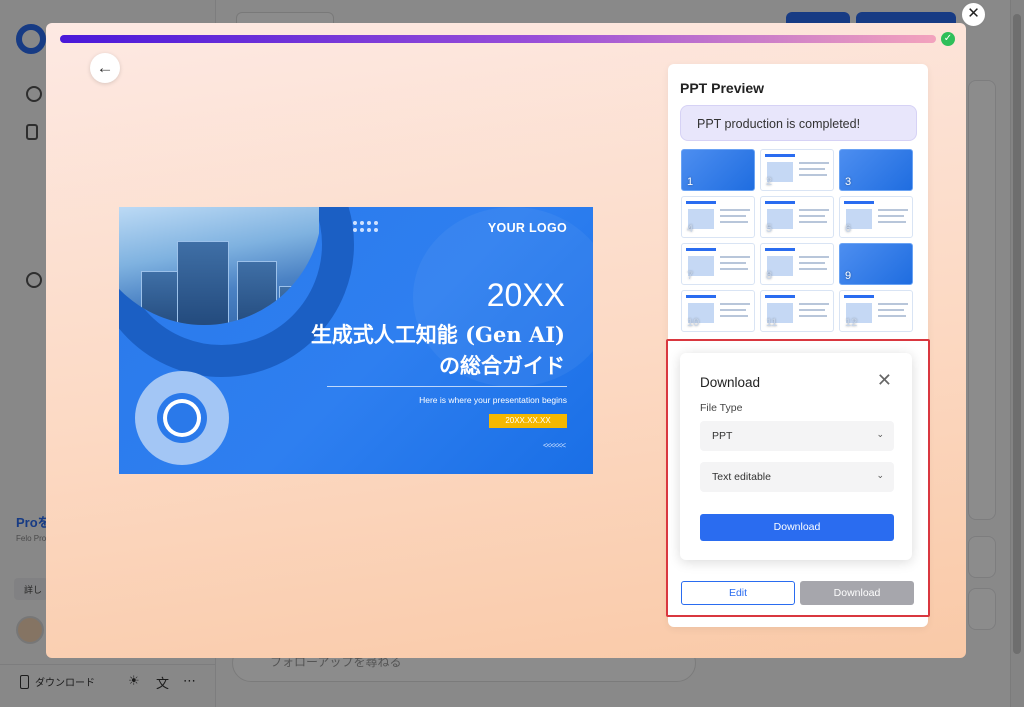 The image size is (1024, 707). Describe the element at coordinates (769, 276) in the screenshot. I see `slide-thumbnail-number: 8` at that location.